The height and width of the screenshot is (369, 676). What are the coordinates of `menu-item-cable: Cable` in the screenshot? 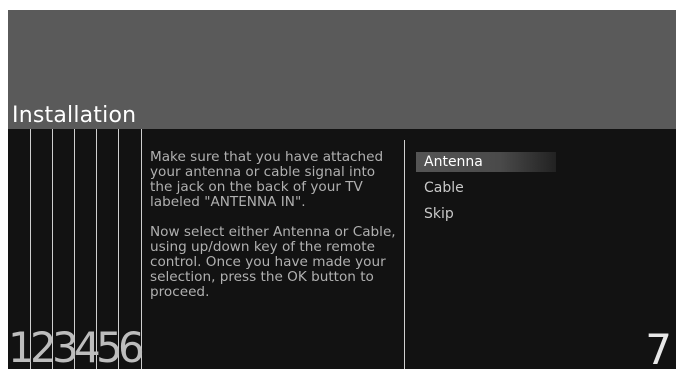 It's located at (486, 188).